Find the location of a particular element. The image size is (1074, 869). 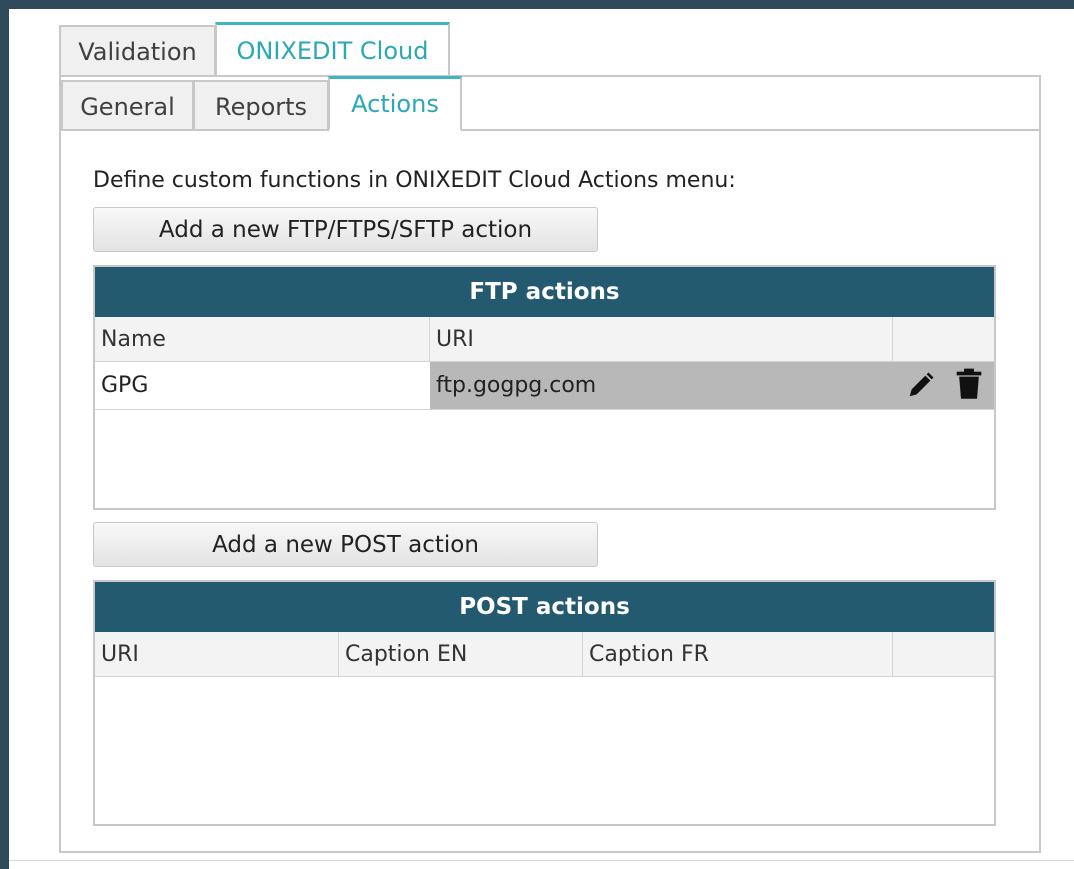

tab-validation: Validation is located at coordinates (137, 51).